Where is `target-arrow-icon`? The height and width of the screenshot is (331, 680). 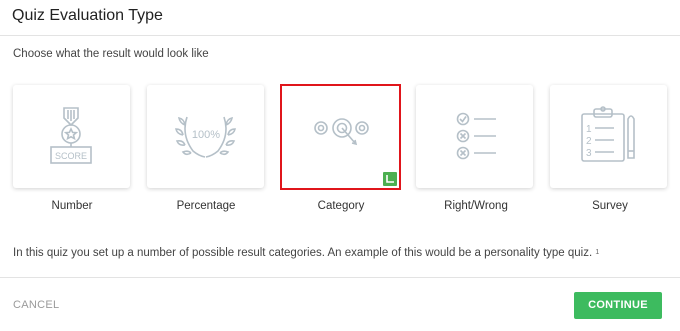 target-arrow-icon is located at coordinates (341, 132).